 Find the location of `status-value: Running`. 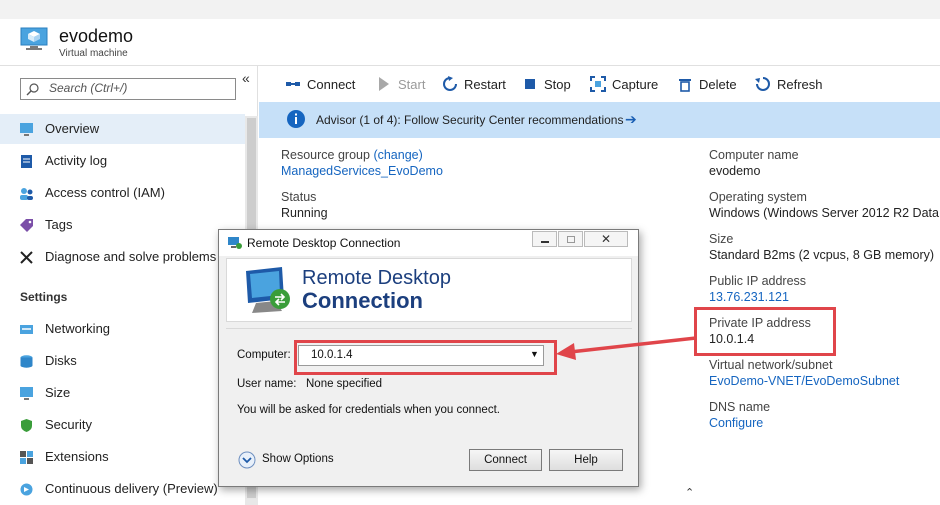

status-value: Running is located at coordinates (304, 213).